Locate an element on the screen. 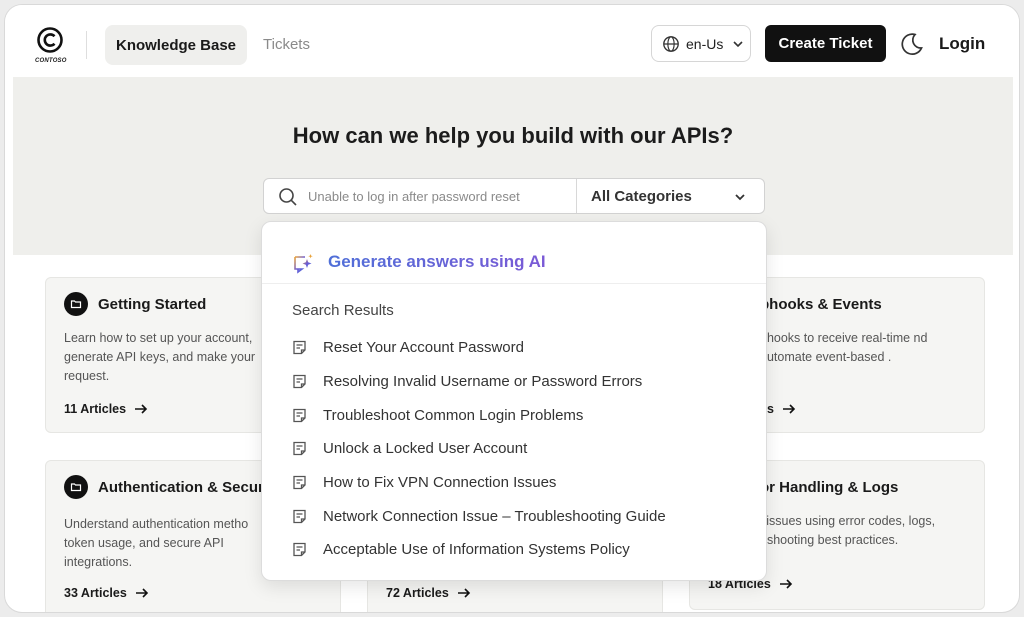 The width and height of the screenshot is (1024, 617). page-title: How can we help you build with our APIs? is located at coordinates (513, 135).